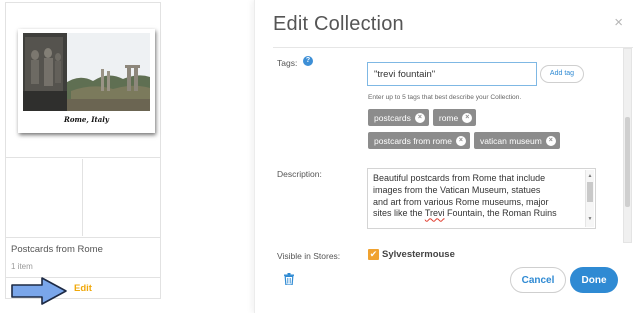 Image resolution: width=640 pixels, height=313 pixels. I want to click on tag-chip: rome ×, so click(454, 117).